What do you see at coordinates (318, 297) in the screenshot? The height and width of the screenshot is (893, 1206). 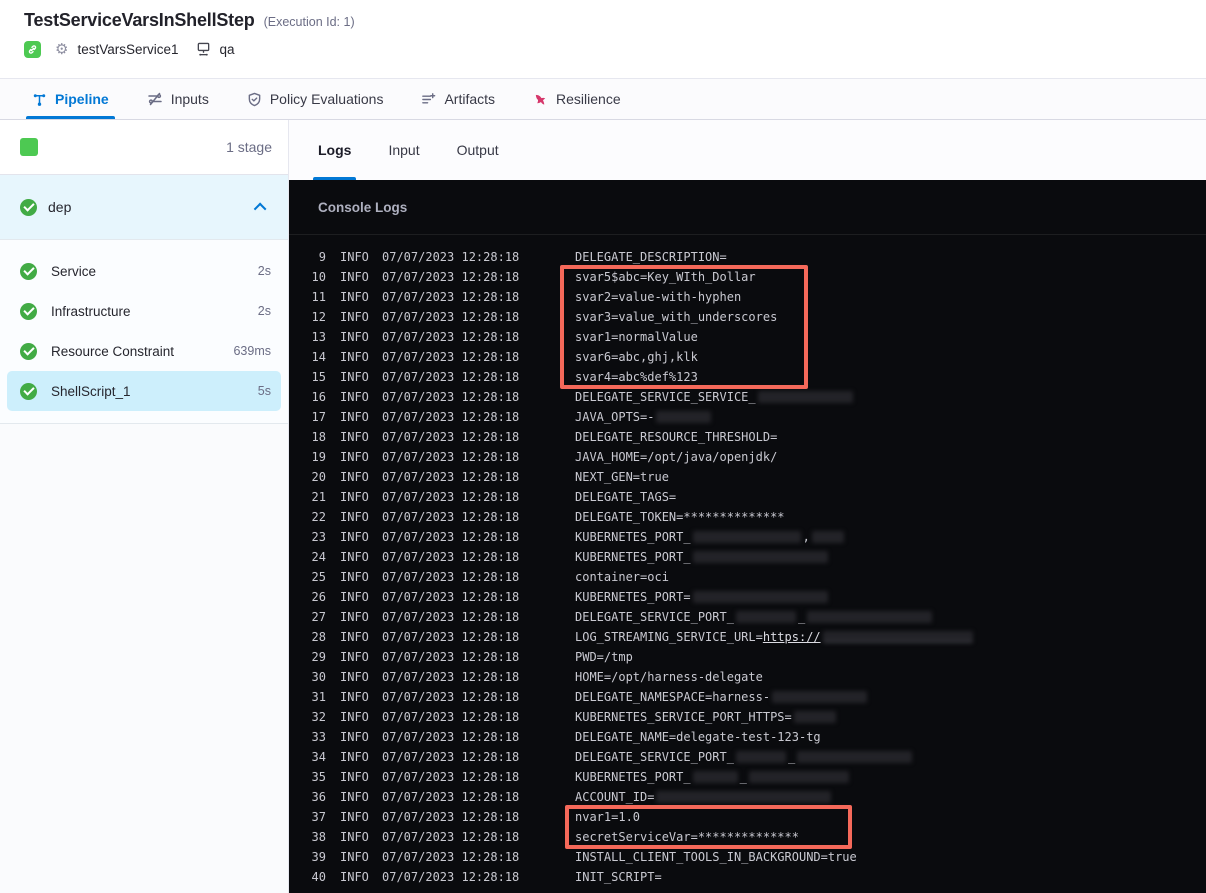 I see `line-number: 11` at bounding box center [318, 297].